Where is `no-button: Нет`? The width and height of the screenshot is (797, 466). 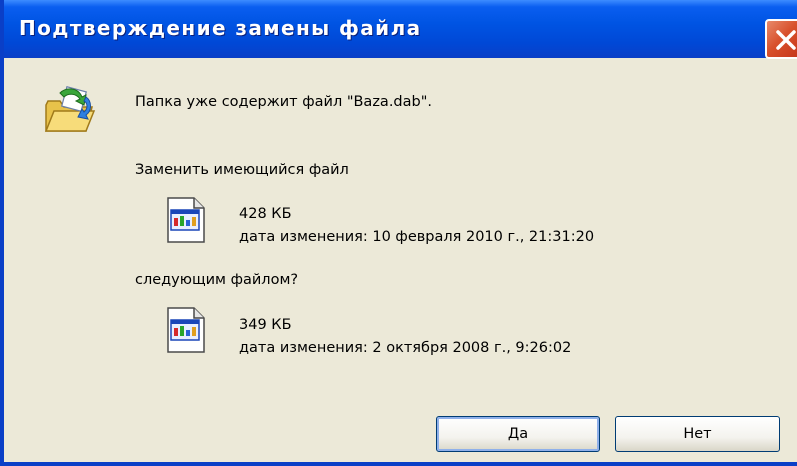 no-button: Нет is located at coordinates (697, 434).